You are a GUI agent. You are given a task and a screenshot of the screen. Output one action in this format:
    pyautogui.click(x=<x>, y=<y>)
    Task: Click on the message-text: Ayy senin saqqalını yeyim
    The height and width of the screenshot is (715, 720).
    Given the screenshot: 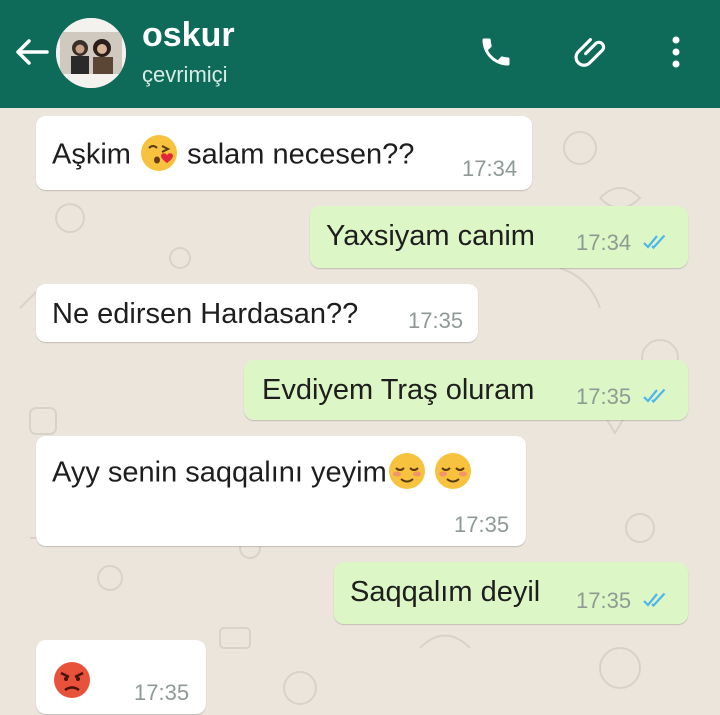 What is the action you would take?
    pyautogui.click(x=262, y=473)
    